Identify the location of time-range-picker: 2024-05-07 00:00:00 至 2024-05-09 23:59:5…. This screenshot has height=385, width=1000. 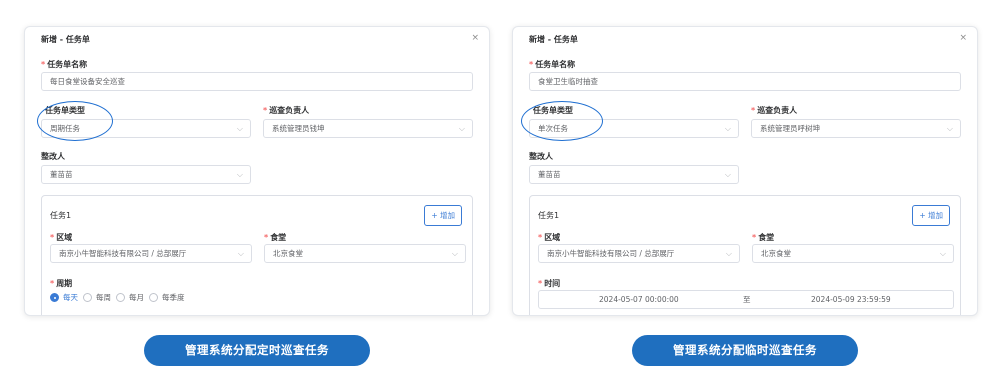
(746, 299).